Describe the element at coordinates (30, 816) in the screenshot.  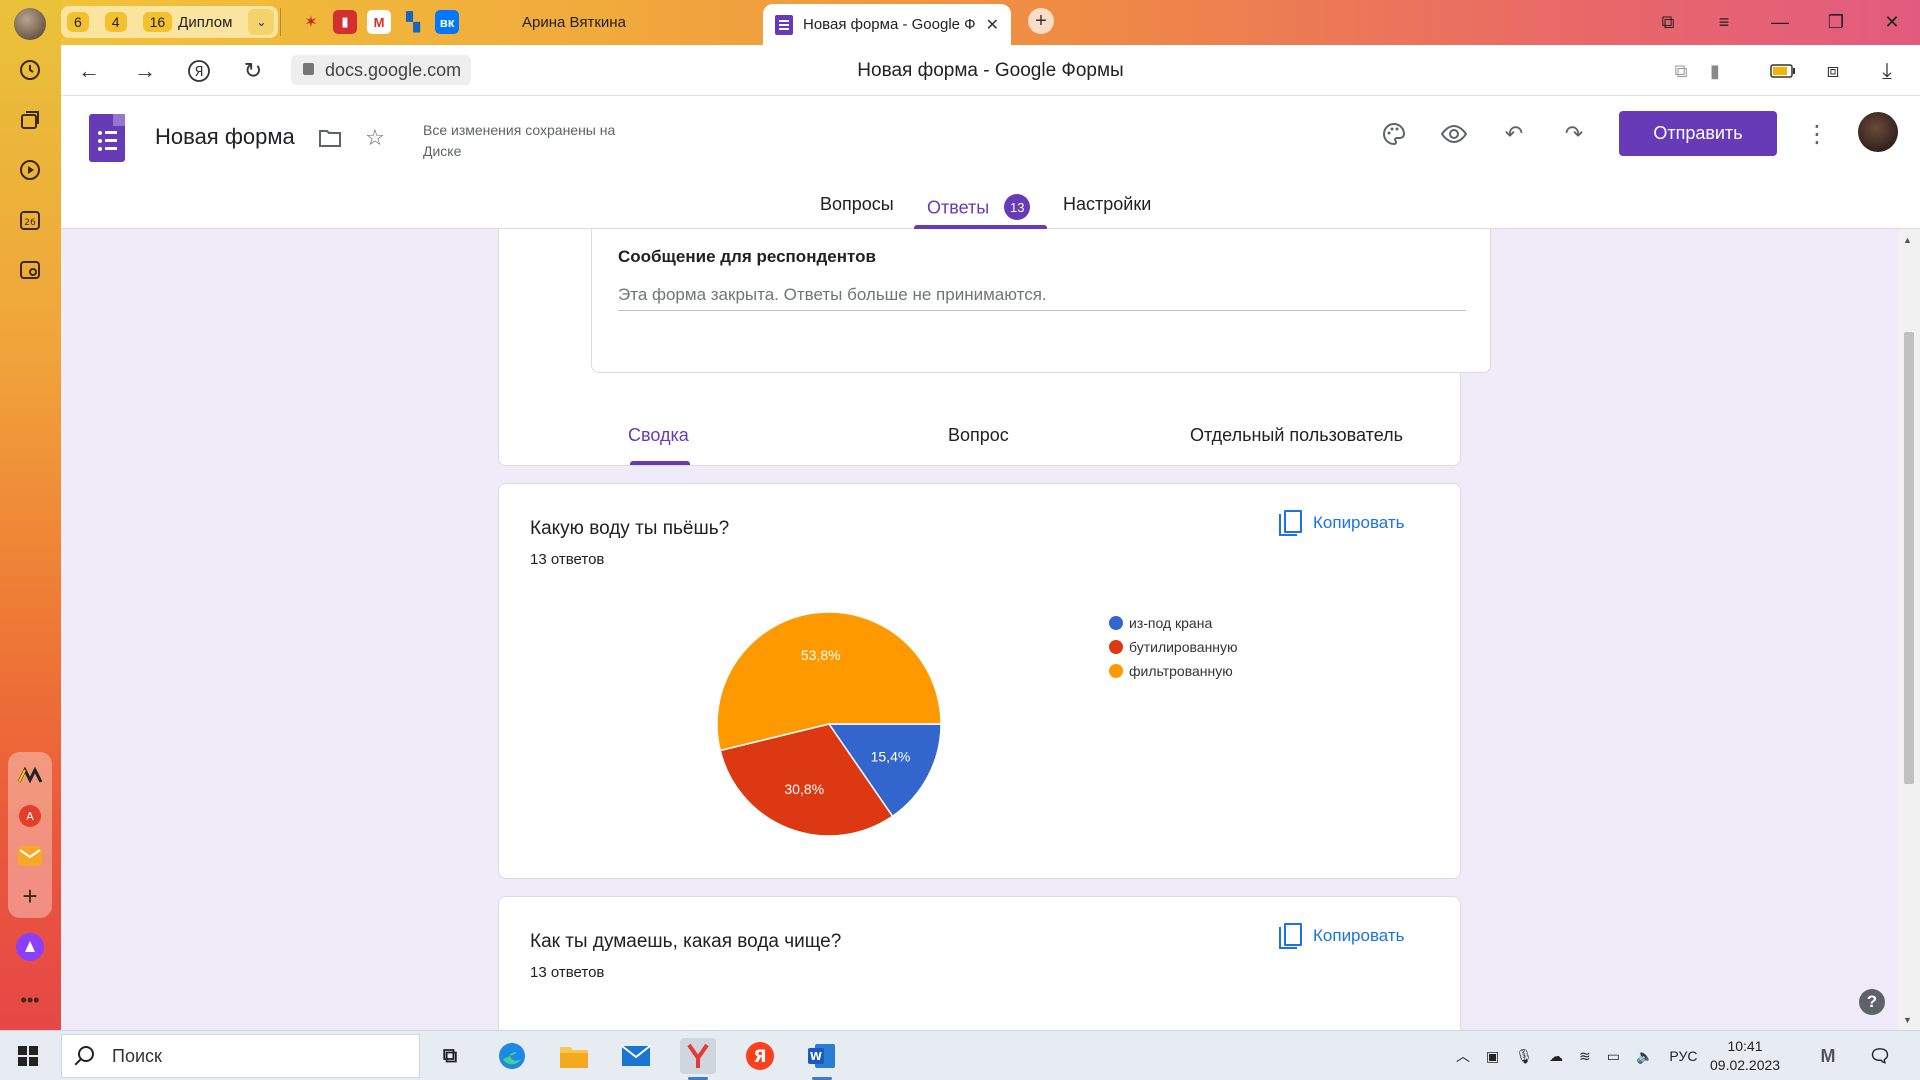
I see `translate-icon: A` at that location.